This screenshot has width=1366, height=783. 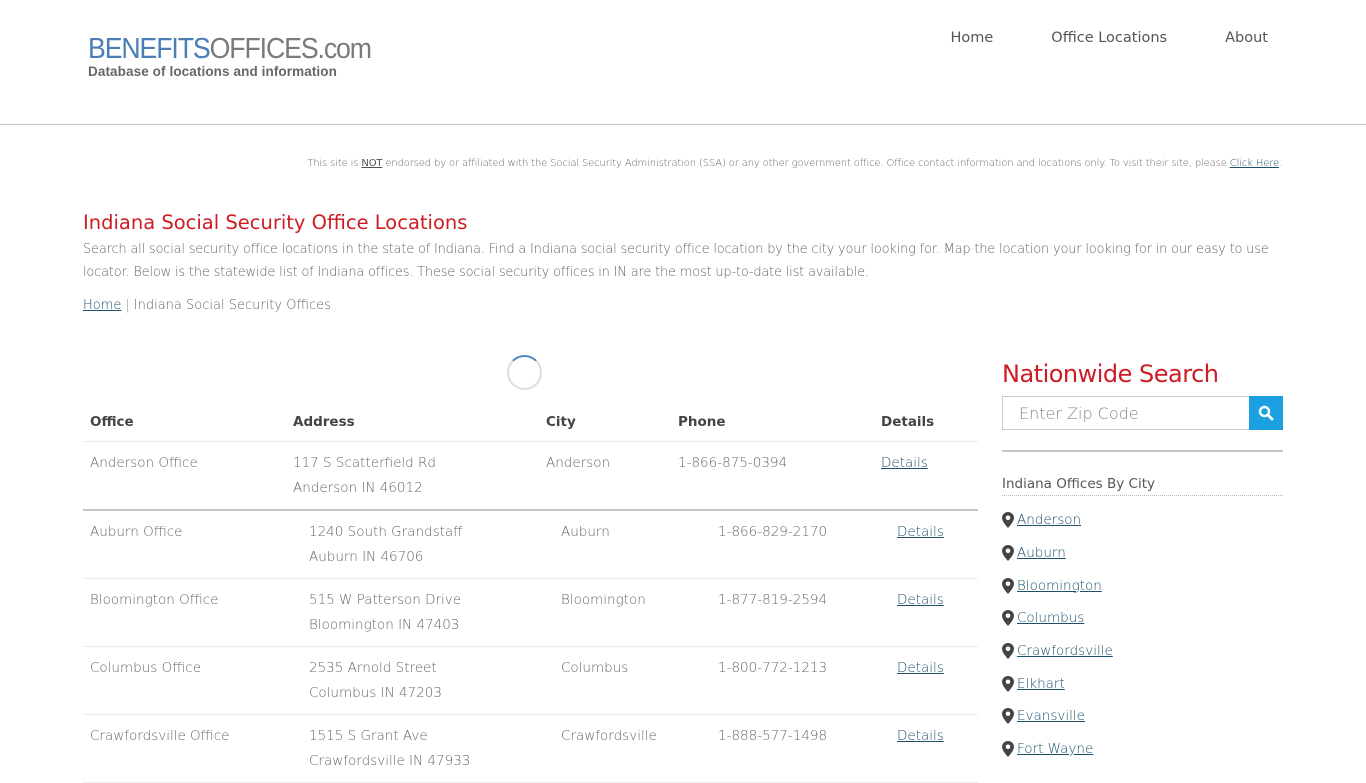 What do you see at coordinates (1142, 618) in the screenshot?
I see `city-list-item: Columbus` at bounding box center [1142, 618].